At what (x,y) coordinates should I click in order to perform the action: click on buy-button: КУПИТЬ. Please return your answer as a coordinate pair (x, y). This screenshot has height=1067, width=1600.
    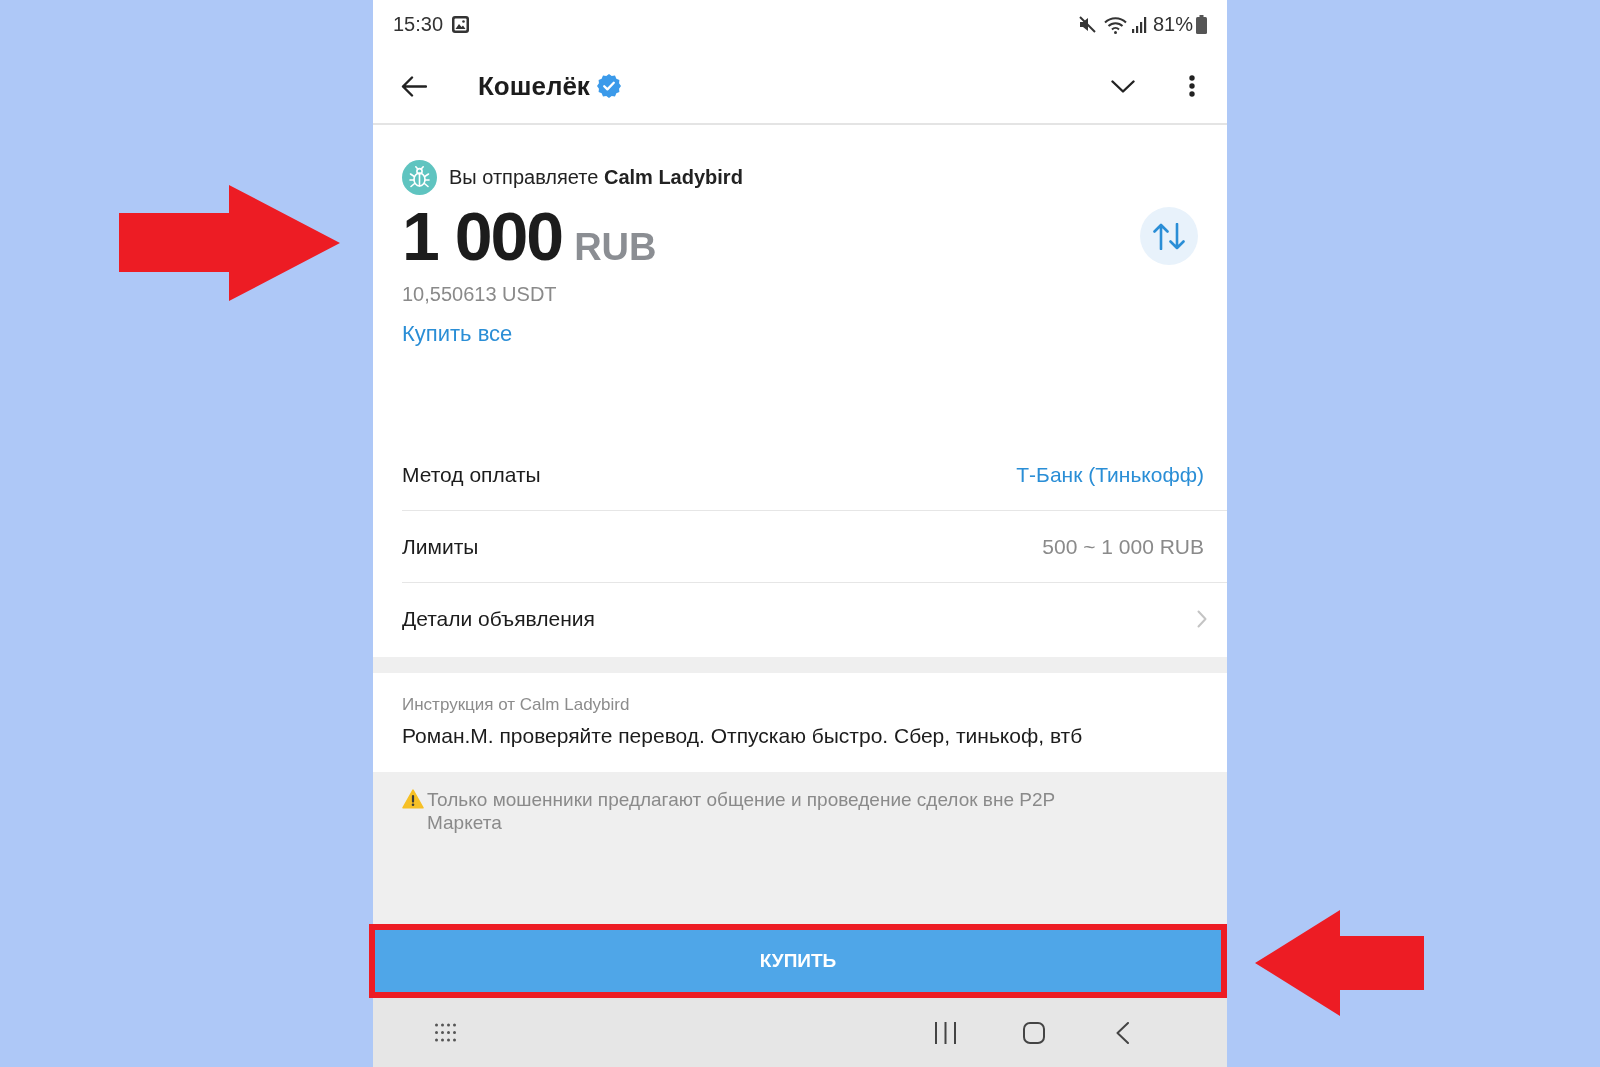
    Looking at the image, I should click on (798, 961).